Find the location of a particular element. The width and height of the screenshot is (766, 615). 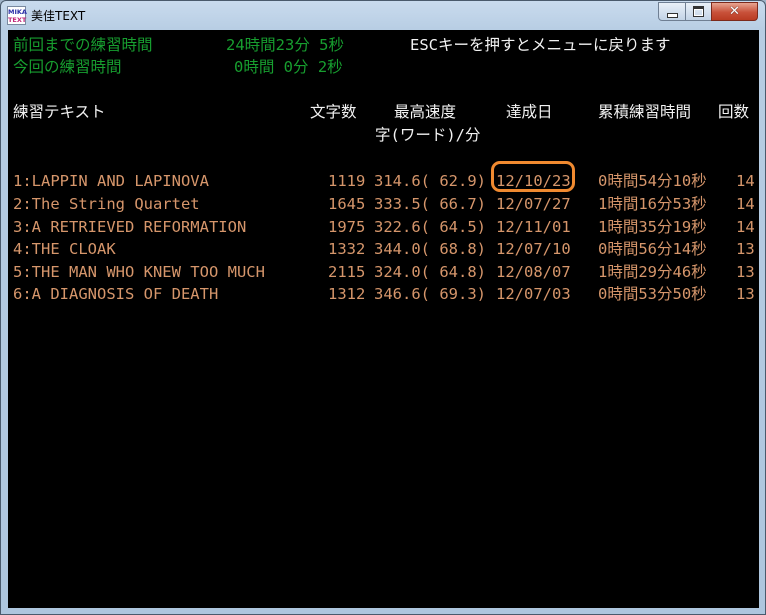

row-speed: 333.5( 66.7) is located at coordinates (430, 204).